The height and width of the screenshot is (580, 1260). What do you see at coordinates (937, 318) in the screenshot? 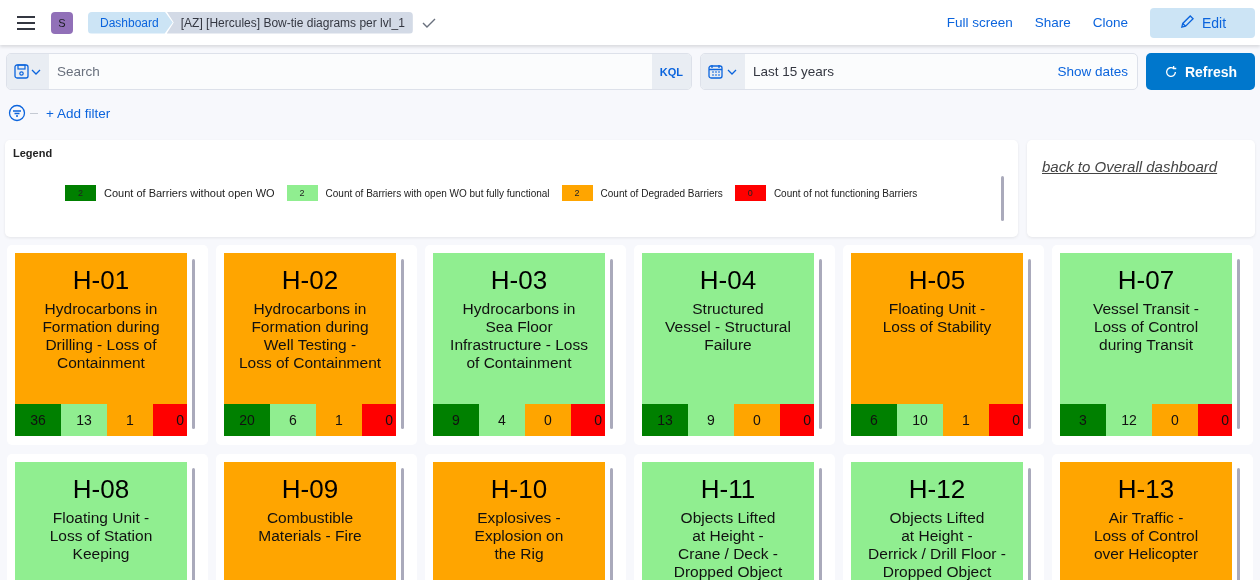
I see `hazard-description: Floating Unit - Loss of Stability` at bounding box center [937, 318].